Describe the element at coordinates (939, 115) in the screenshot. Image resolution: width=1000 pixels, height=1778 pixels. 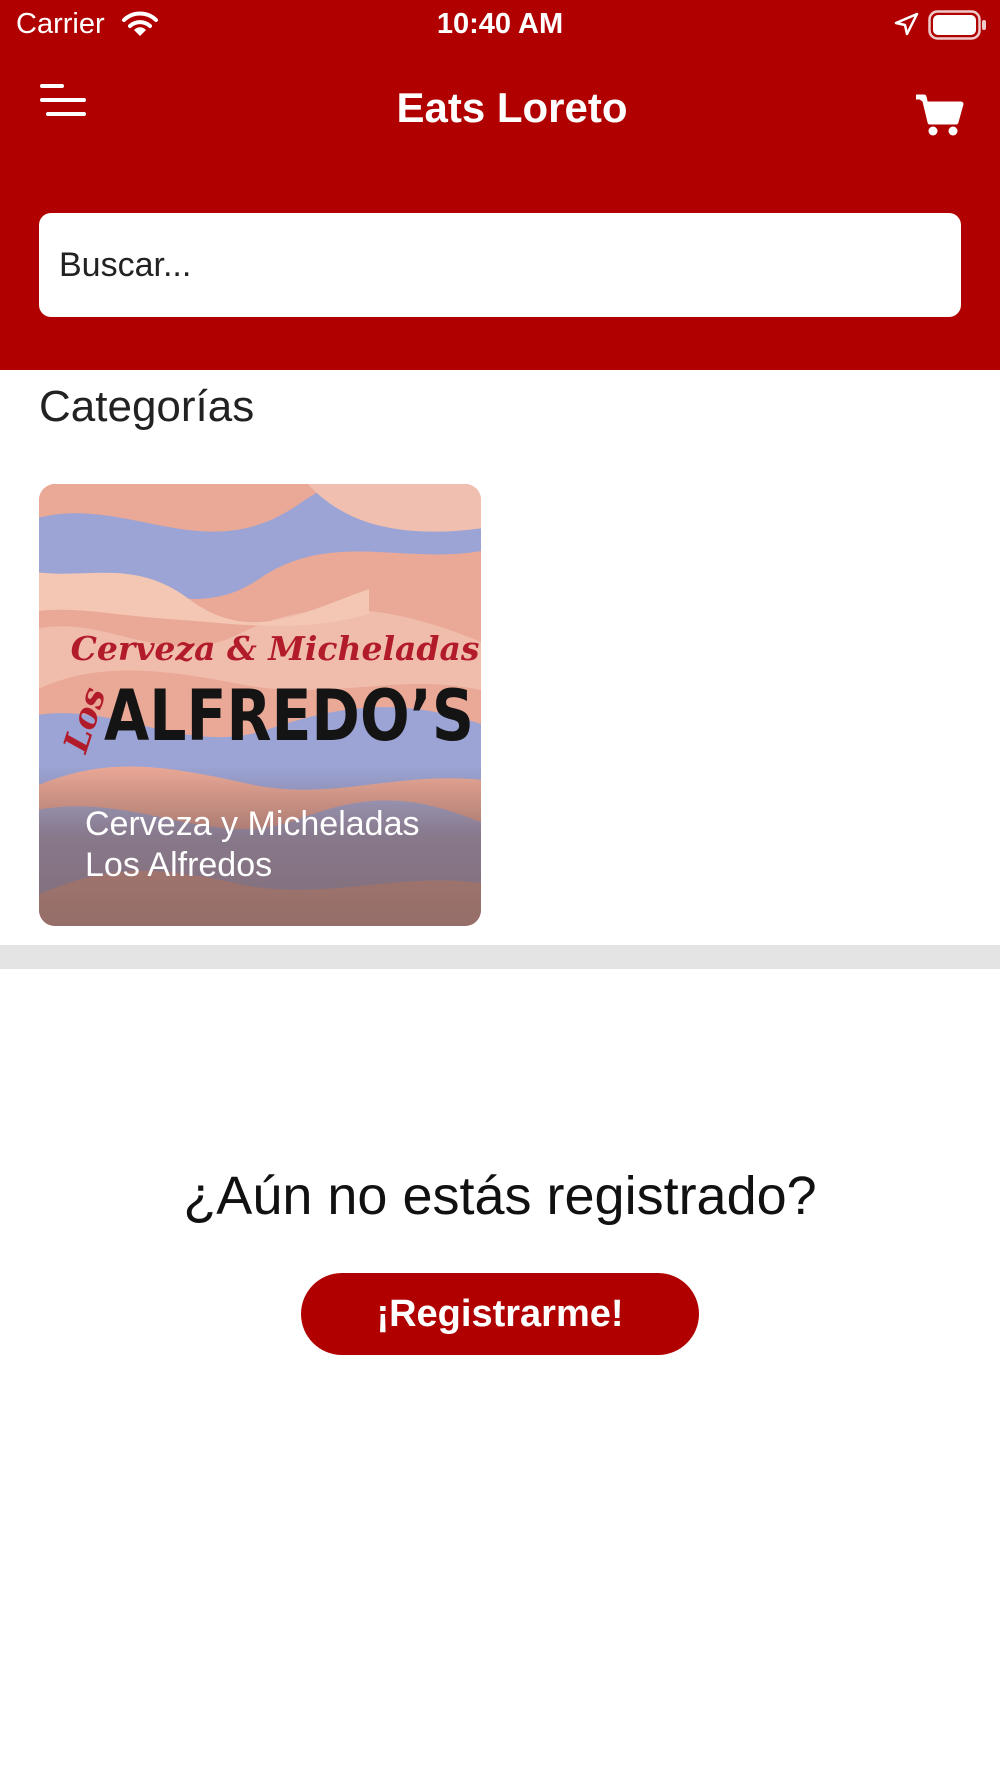
I see `shopping-cart-icon` at that location.